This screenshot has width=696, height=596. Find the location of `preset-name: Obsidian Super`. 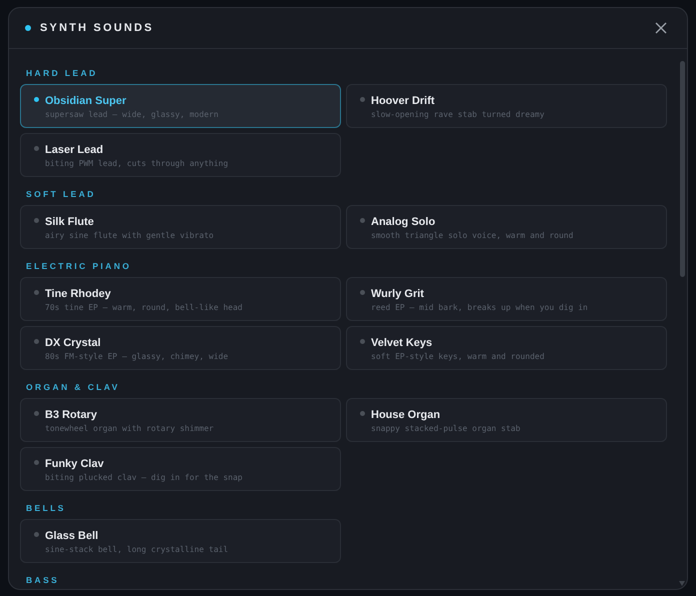

preset-name: Obsidian Super is located at coordinates (86, 101).